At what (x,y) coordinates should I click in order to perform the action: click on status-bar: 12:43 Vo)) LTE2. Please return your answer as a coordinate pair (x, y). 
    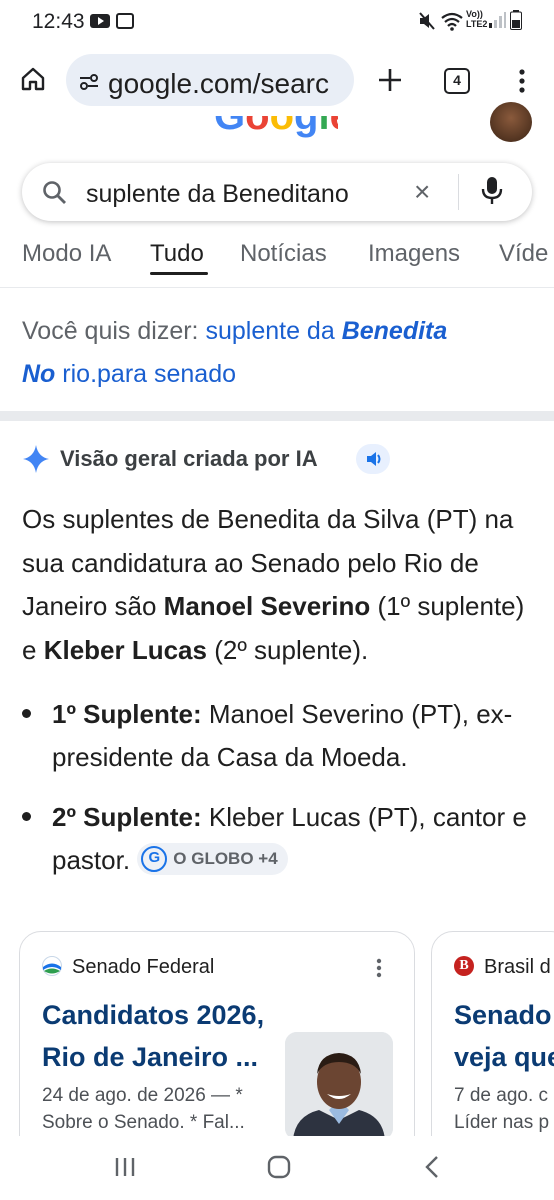
    Looking at the image, I should click on (277, 22).